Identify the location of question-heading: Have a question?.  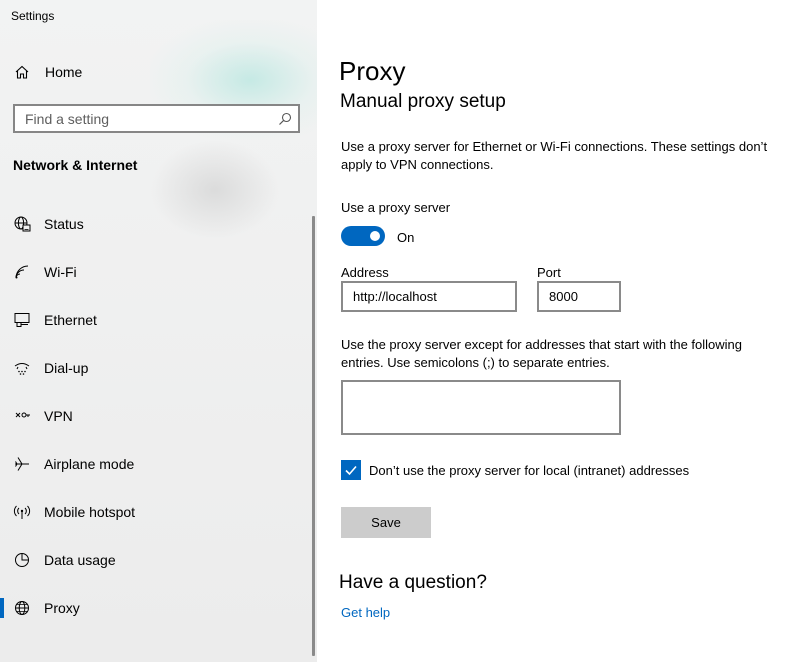
(413, 582).